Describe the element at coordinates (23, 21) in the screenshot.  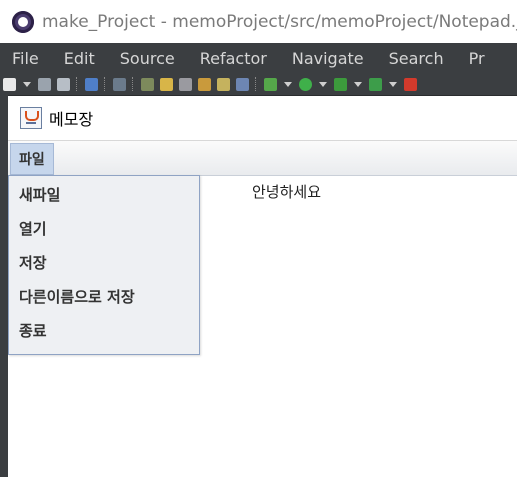
I see `eclipse-icon` at that location.